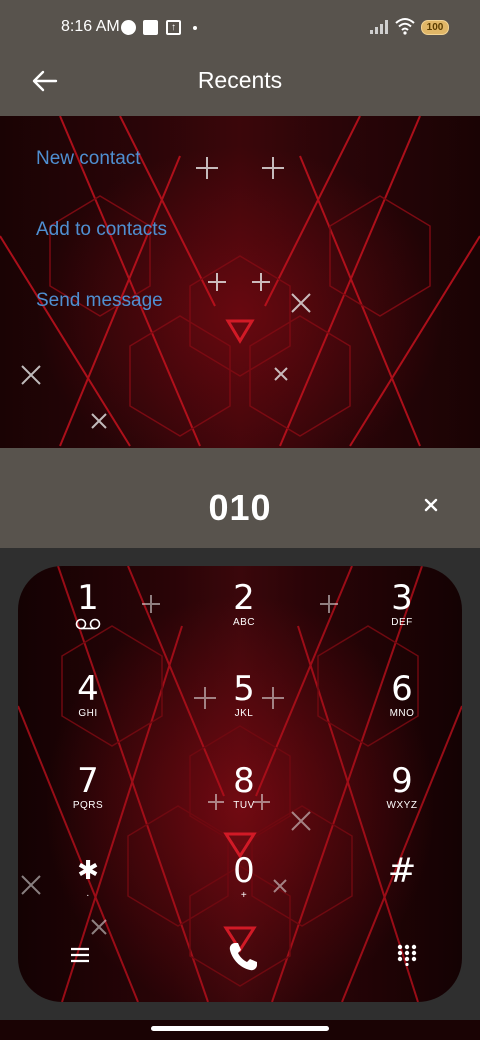 The height and width of the screenshot is (1040, 480). What do you see at coordinates (402, 598) in the screenshot?
I see `key-digit: 3` at bounding box center [402, 598].